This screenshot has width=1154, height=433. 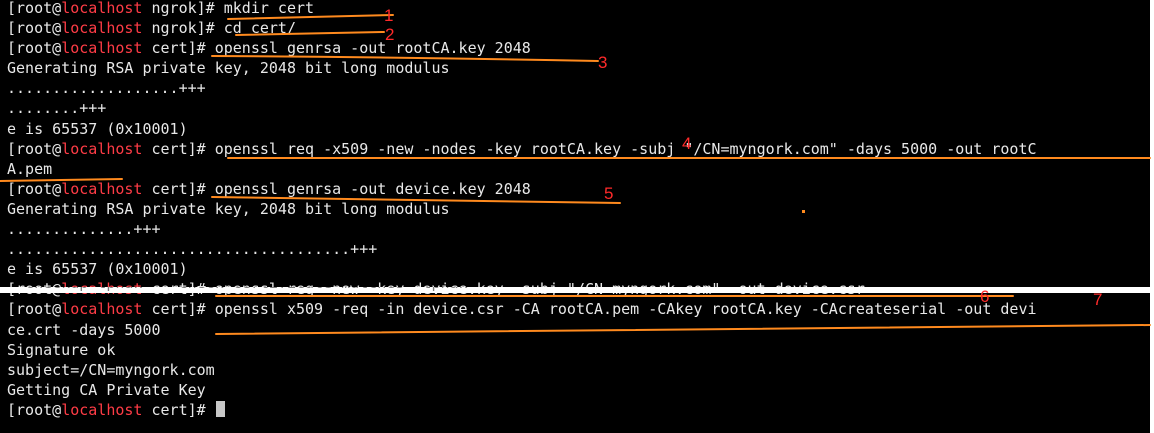 What do you see at coordinates (522, 330) in the screenshot?
I see `output-line: ce.crt -days 5000` at bounding box center [522, 330].